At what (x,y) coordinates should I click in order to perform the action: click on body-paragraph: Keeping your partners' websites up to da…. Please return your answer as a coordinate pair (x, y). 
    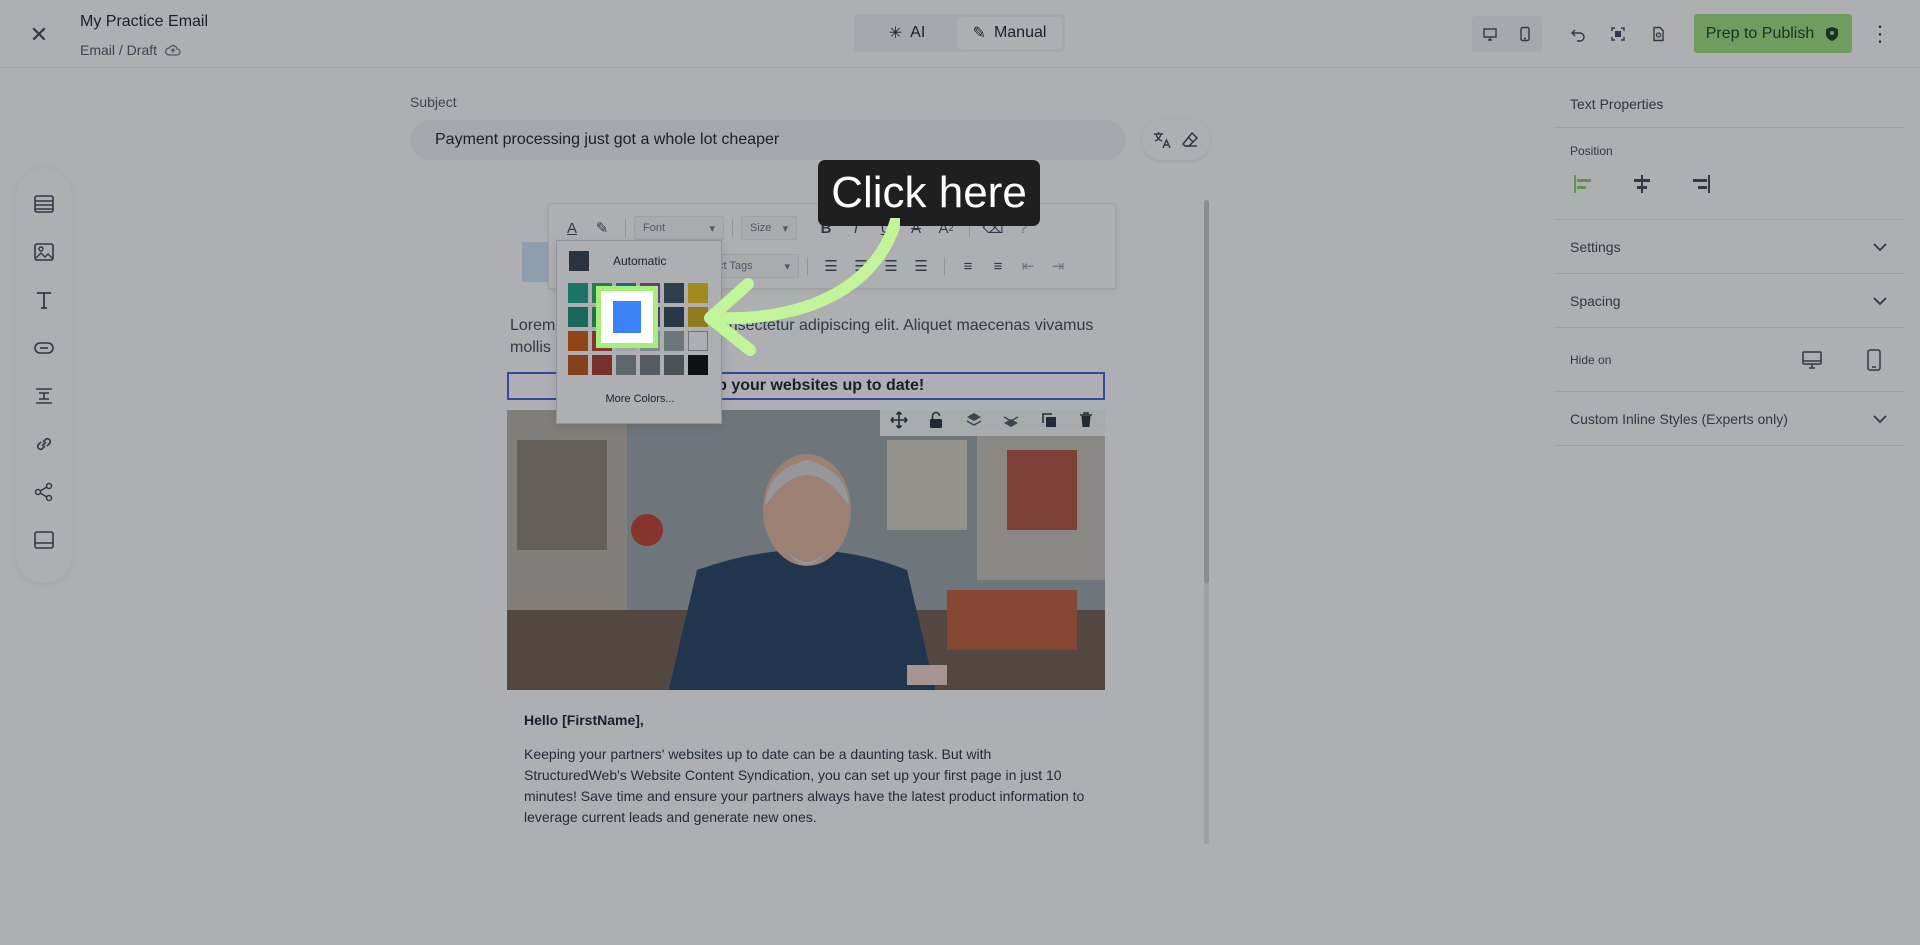
    Looking at the image, I should click on (809, 786).